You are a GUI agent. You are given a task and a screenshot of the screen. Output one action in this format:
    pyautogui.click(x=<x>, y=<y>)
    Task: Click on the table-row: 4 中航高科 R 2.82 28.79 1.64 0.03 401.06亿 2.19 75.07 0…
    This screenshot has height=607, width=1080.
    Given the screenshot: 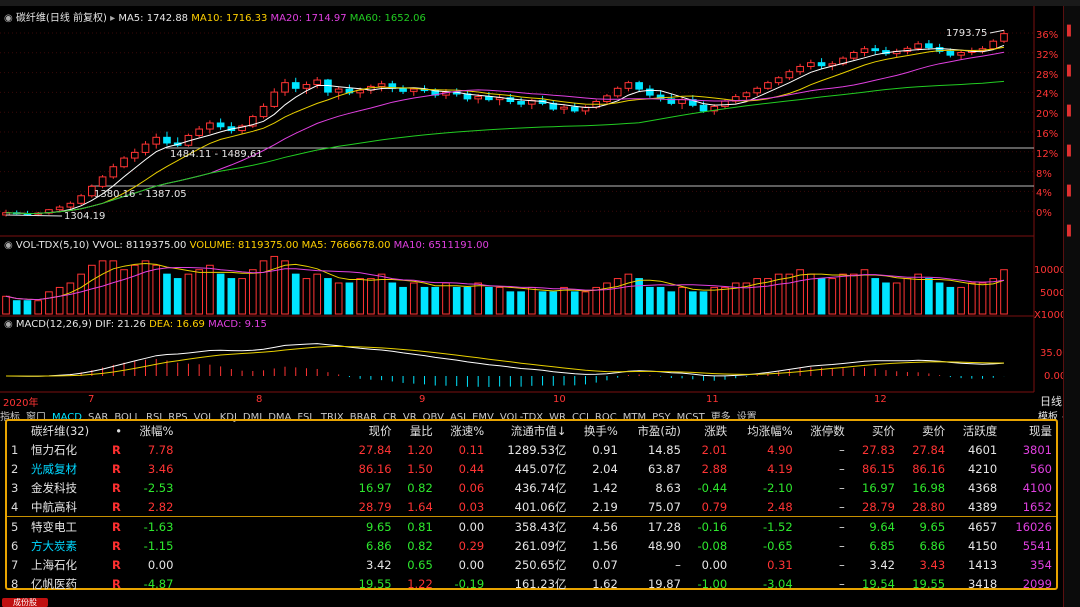 What is the action you would take?
    pyautogui.click(x=531, y=507)
    